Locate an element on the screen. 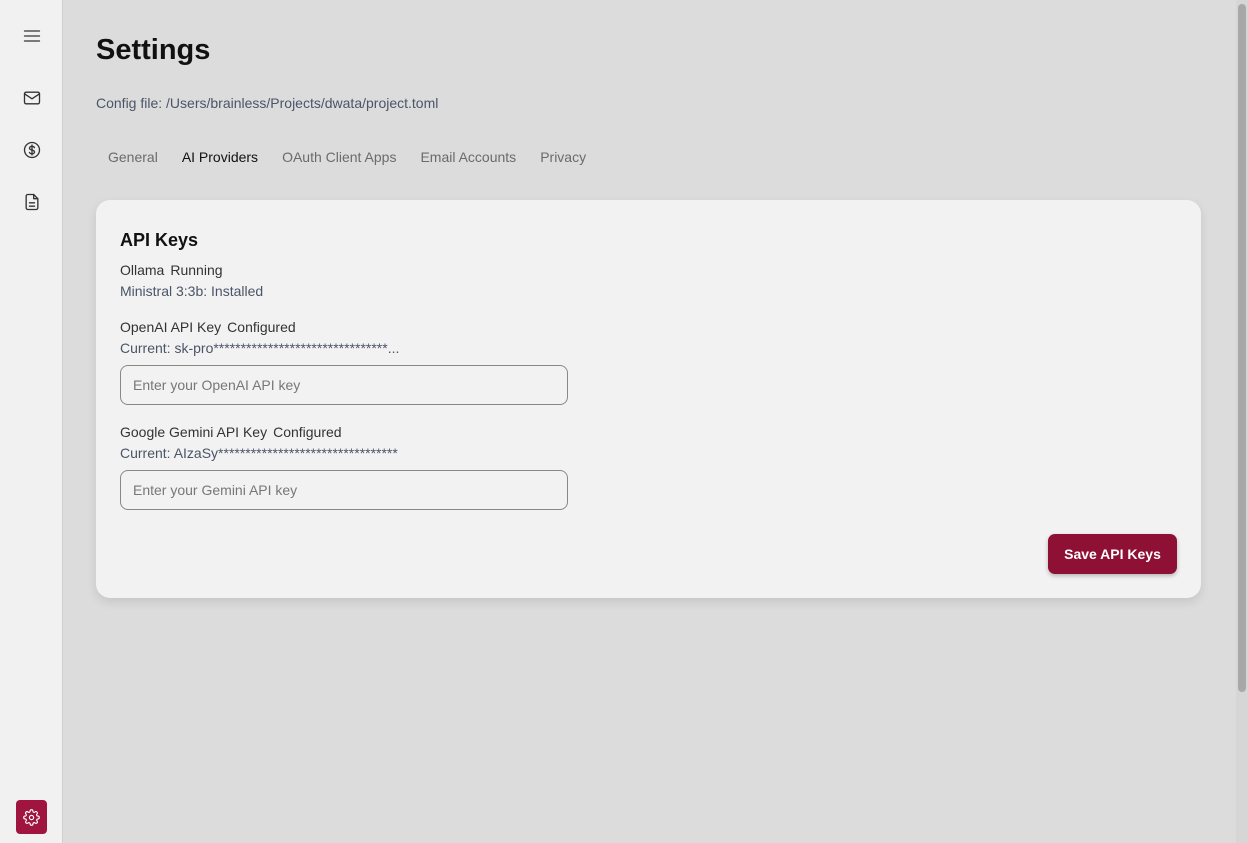  openai-status-badge: Configured is located at coordinates (261, 327).